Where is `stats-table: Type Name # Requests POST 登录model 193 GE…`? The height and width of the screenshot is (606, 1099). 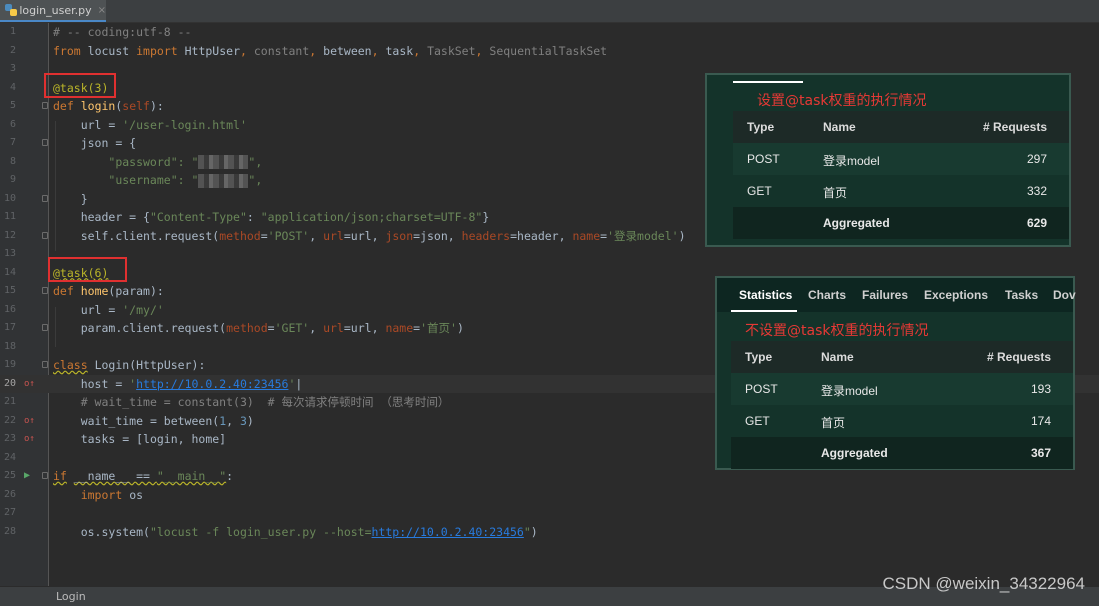
stats-table: Type Name # Requests POST 登录model 193 GE… is located at coordinates (902, 405).